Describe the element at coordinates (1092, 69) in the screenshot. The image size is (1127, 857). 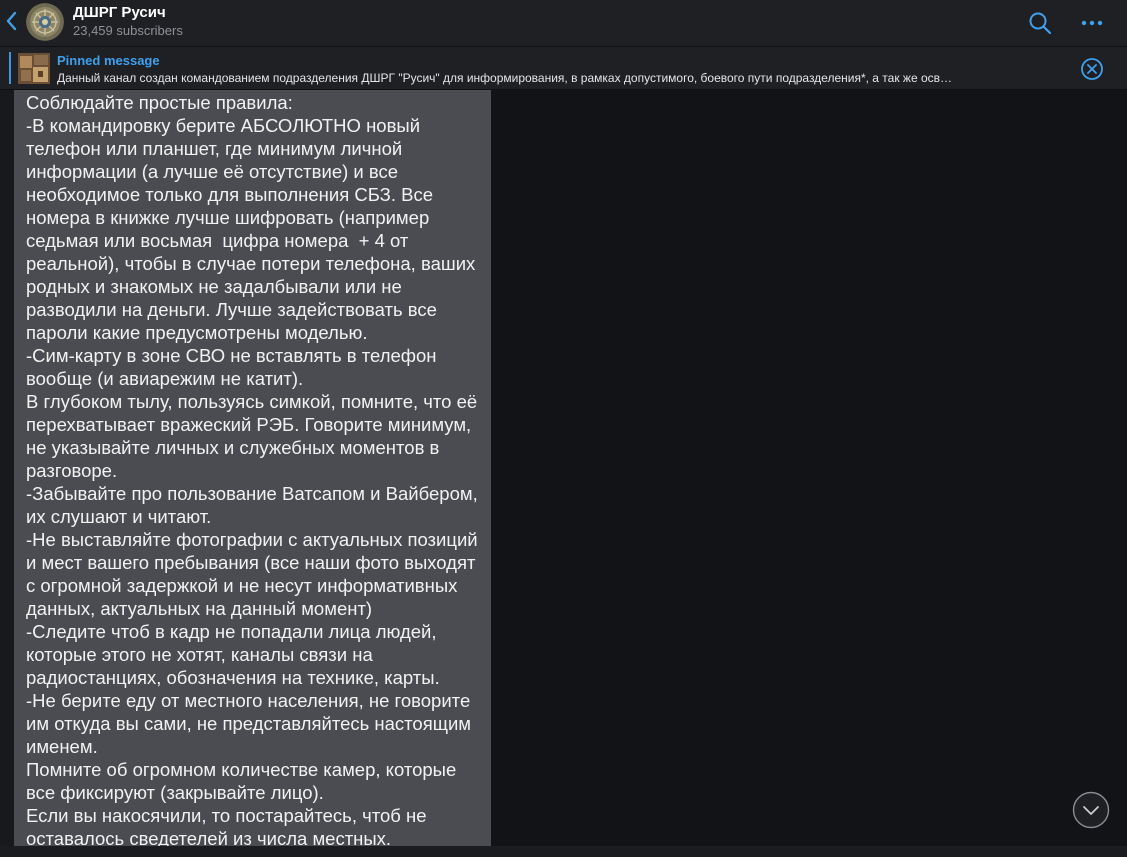
I see `close-circle-icon` at that location.